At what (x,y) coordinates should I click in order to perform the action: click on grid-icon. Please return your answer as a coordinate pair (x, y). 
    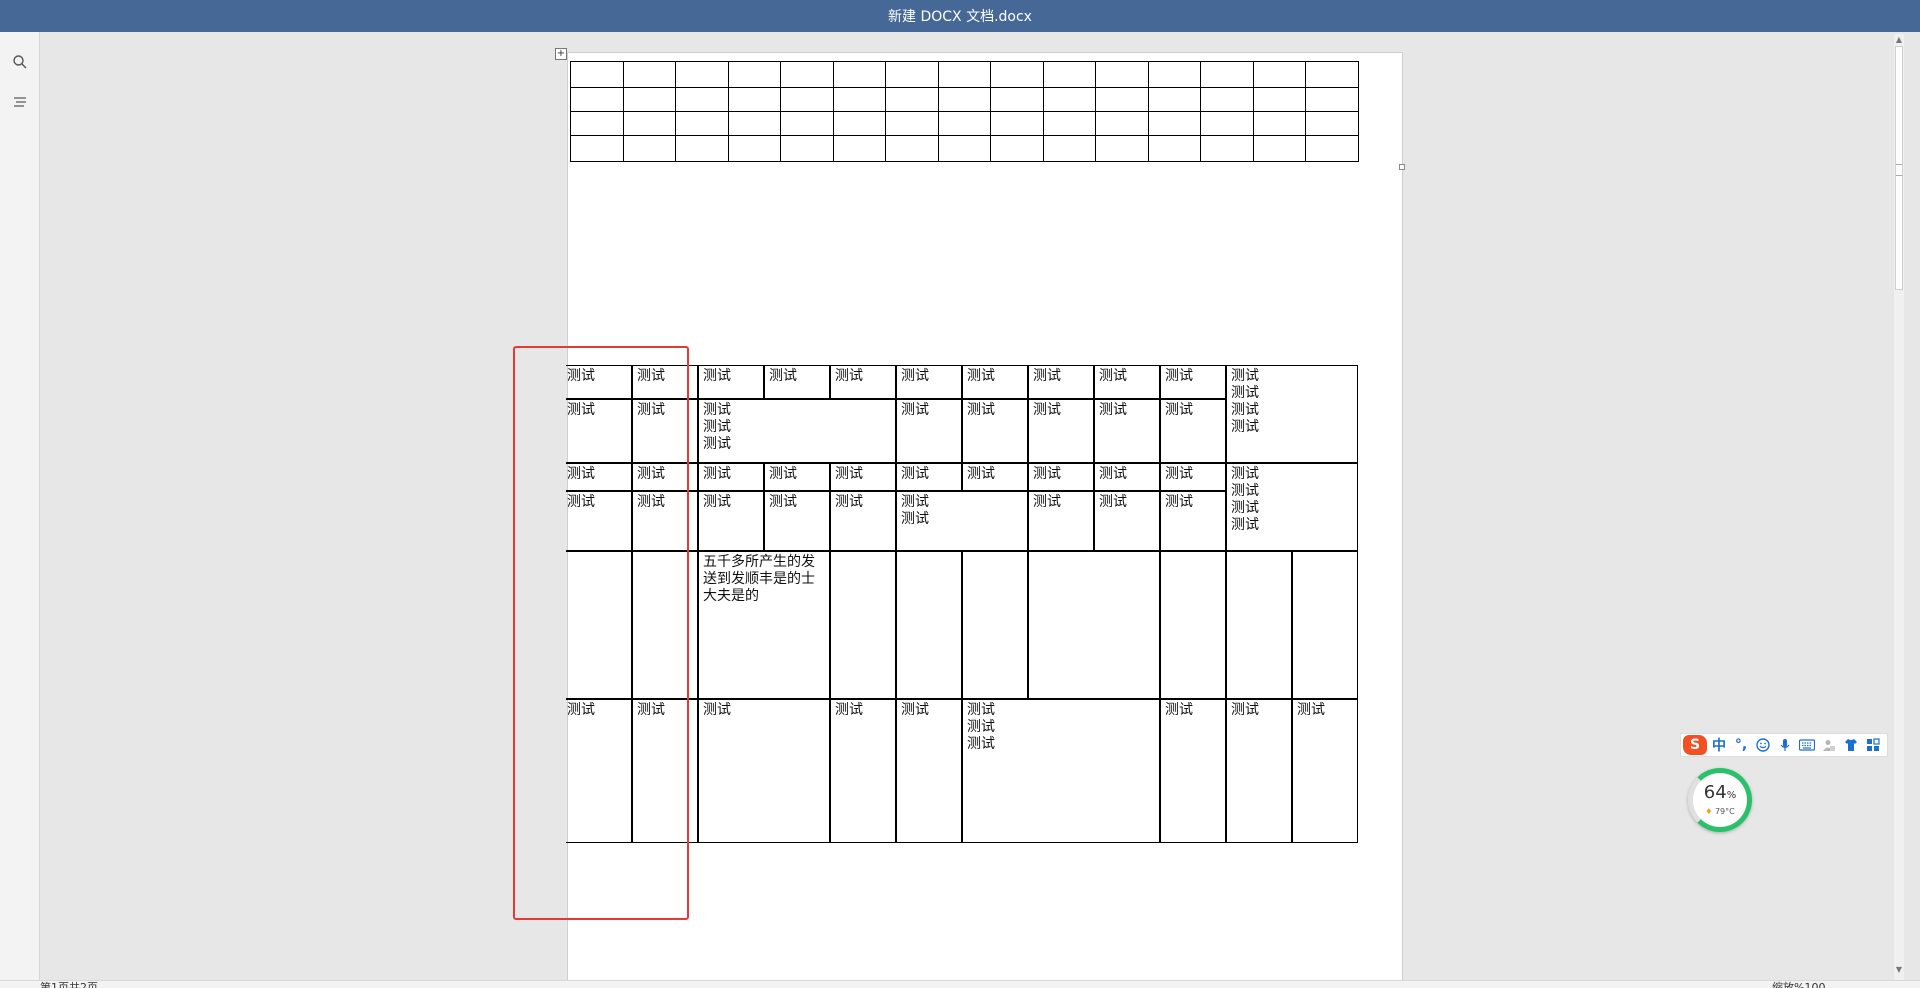
    Looking at the image, I should click on (1873, 745).